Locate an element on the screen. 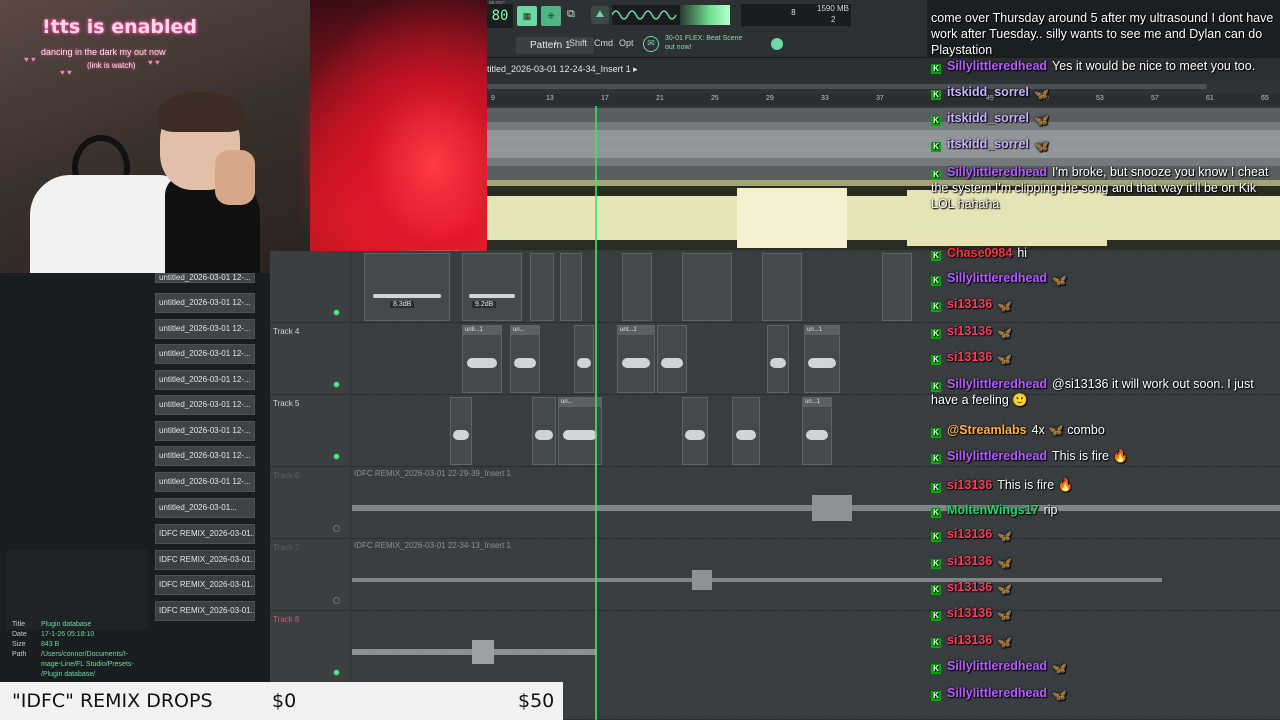  chat-message: K Sillylittleredhead This is fire 🔥 is located at coordinates (1103, 456).